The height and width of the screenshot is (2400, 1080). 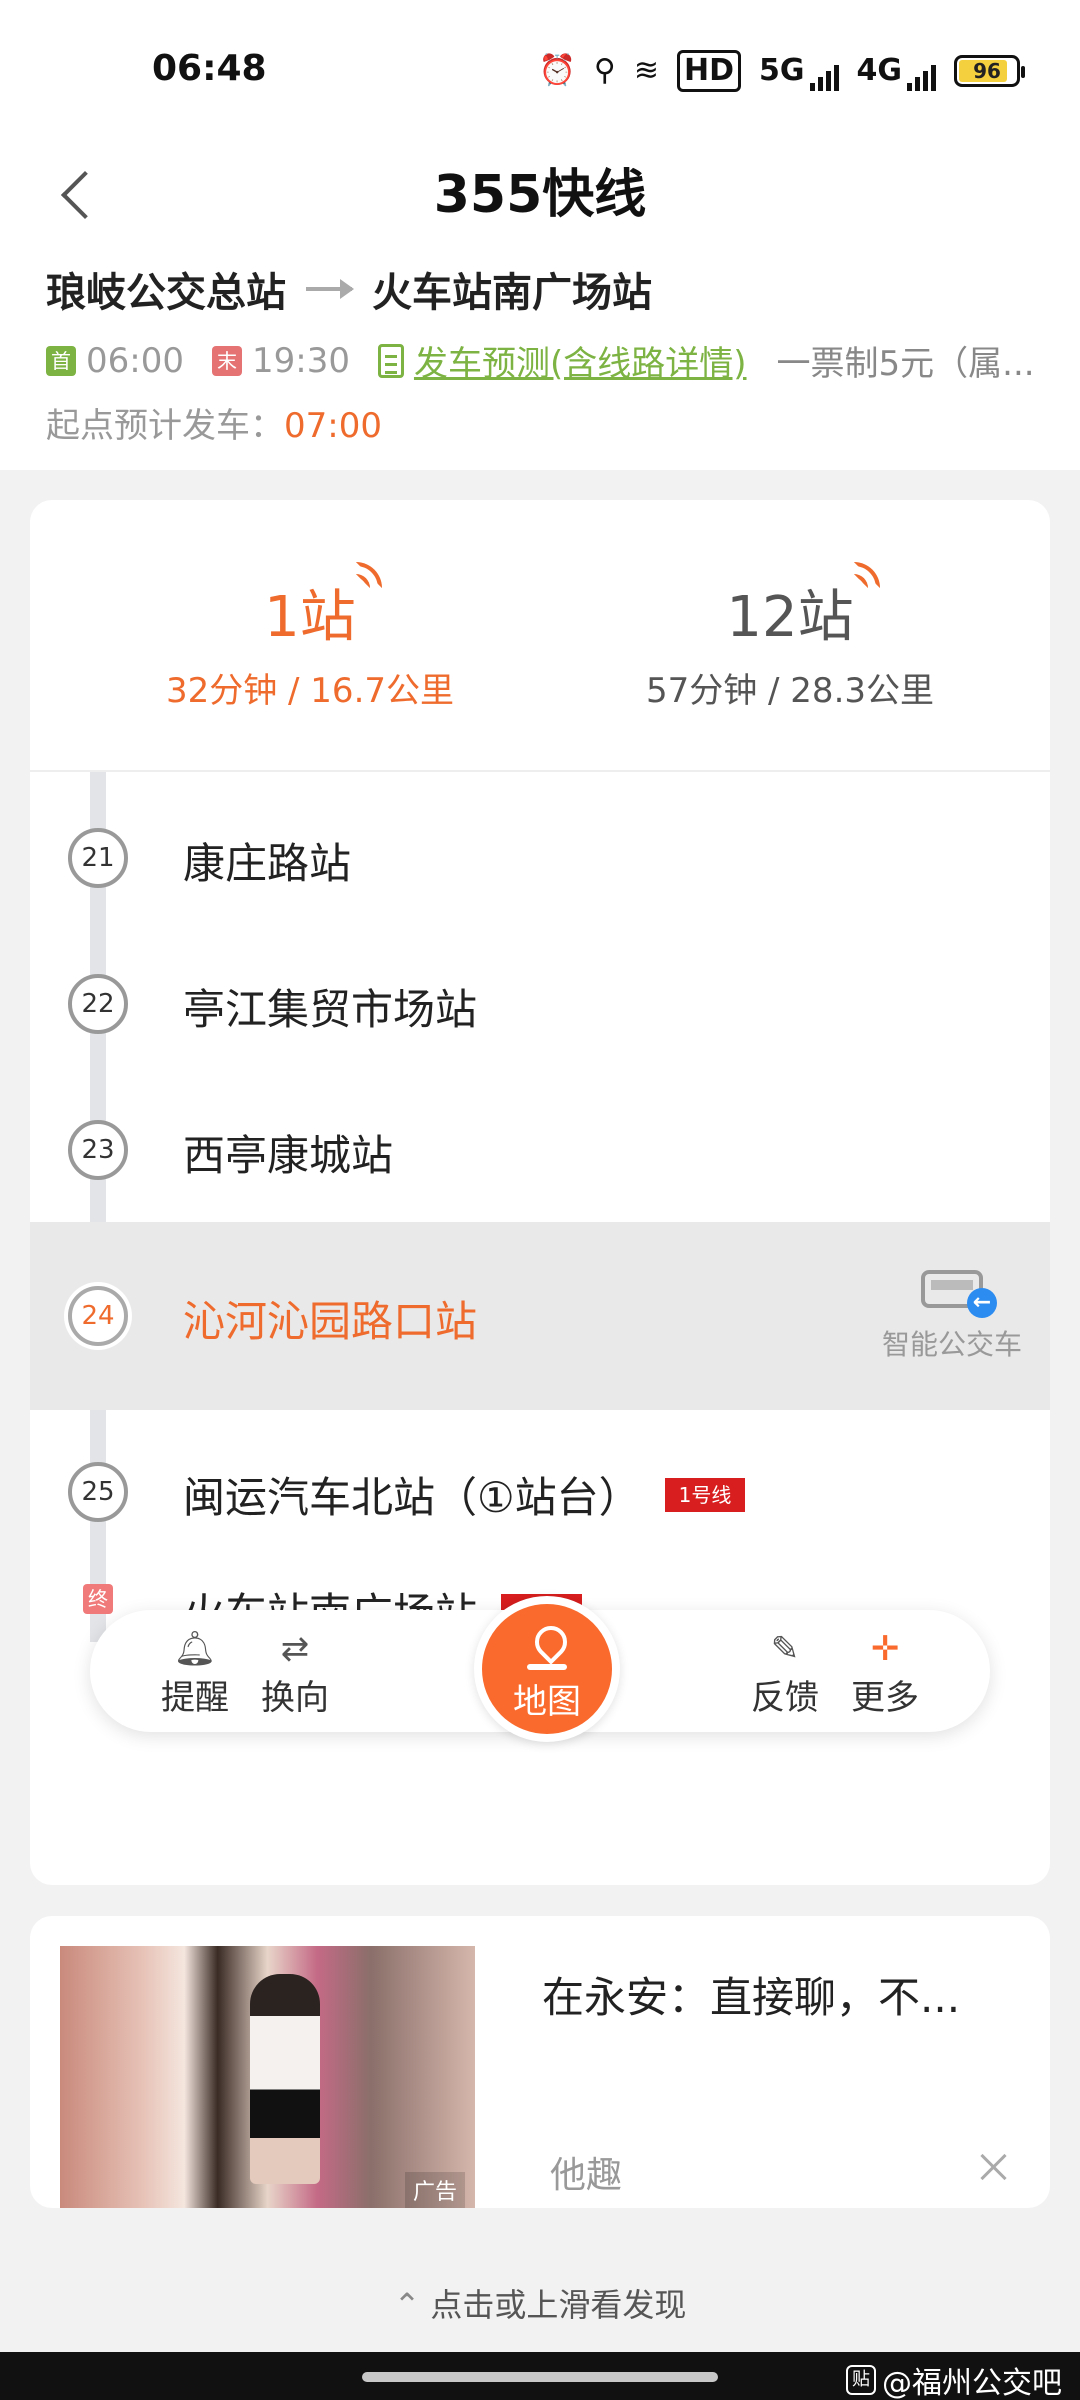 I want to click on stop-name: 沁河沁园路口站, so click(x=330, y=1321).